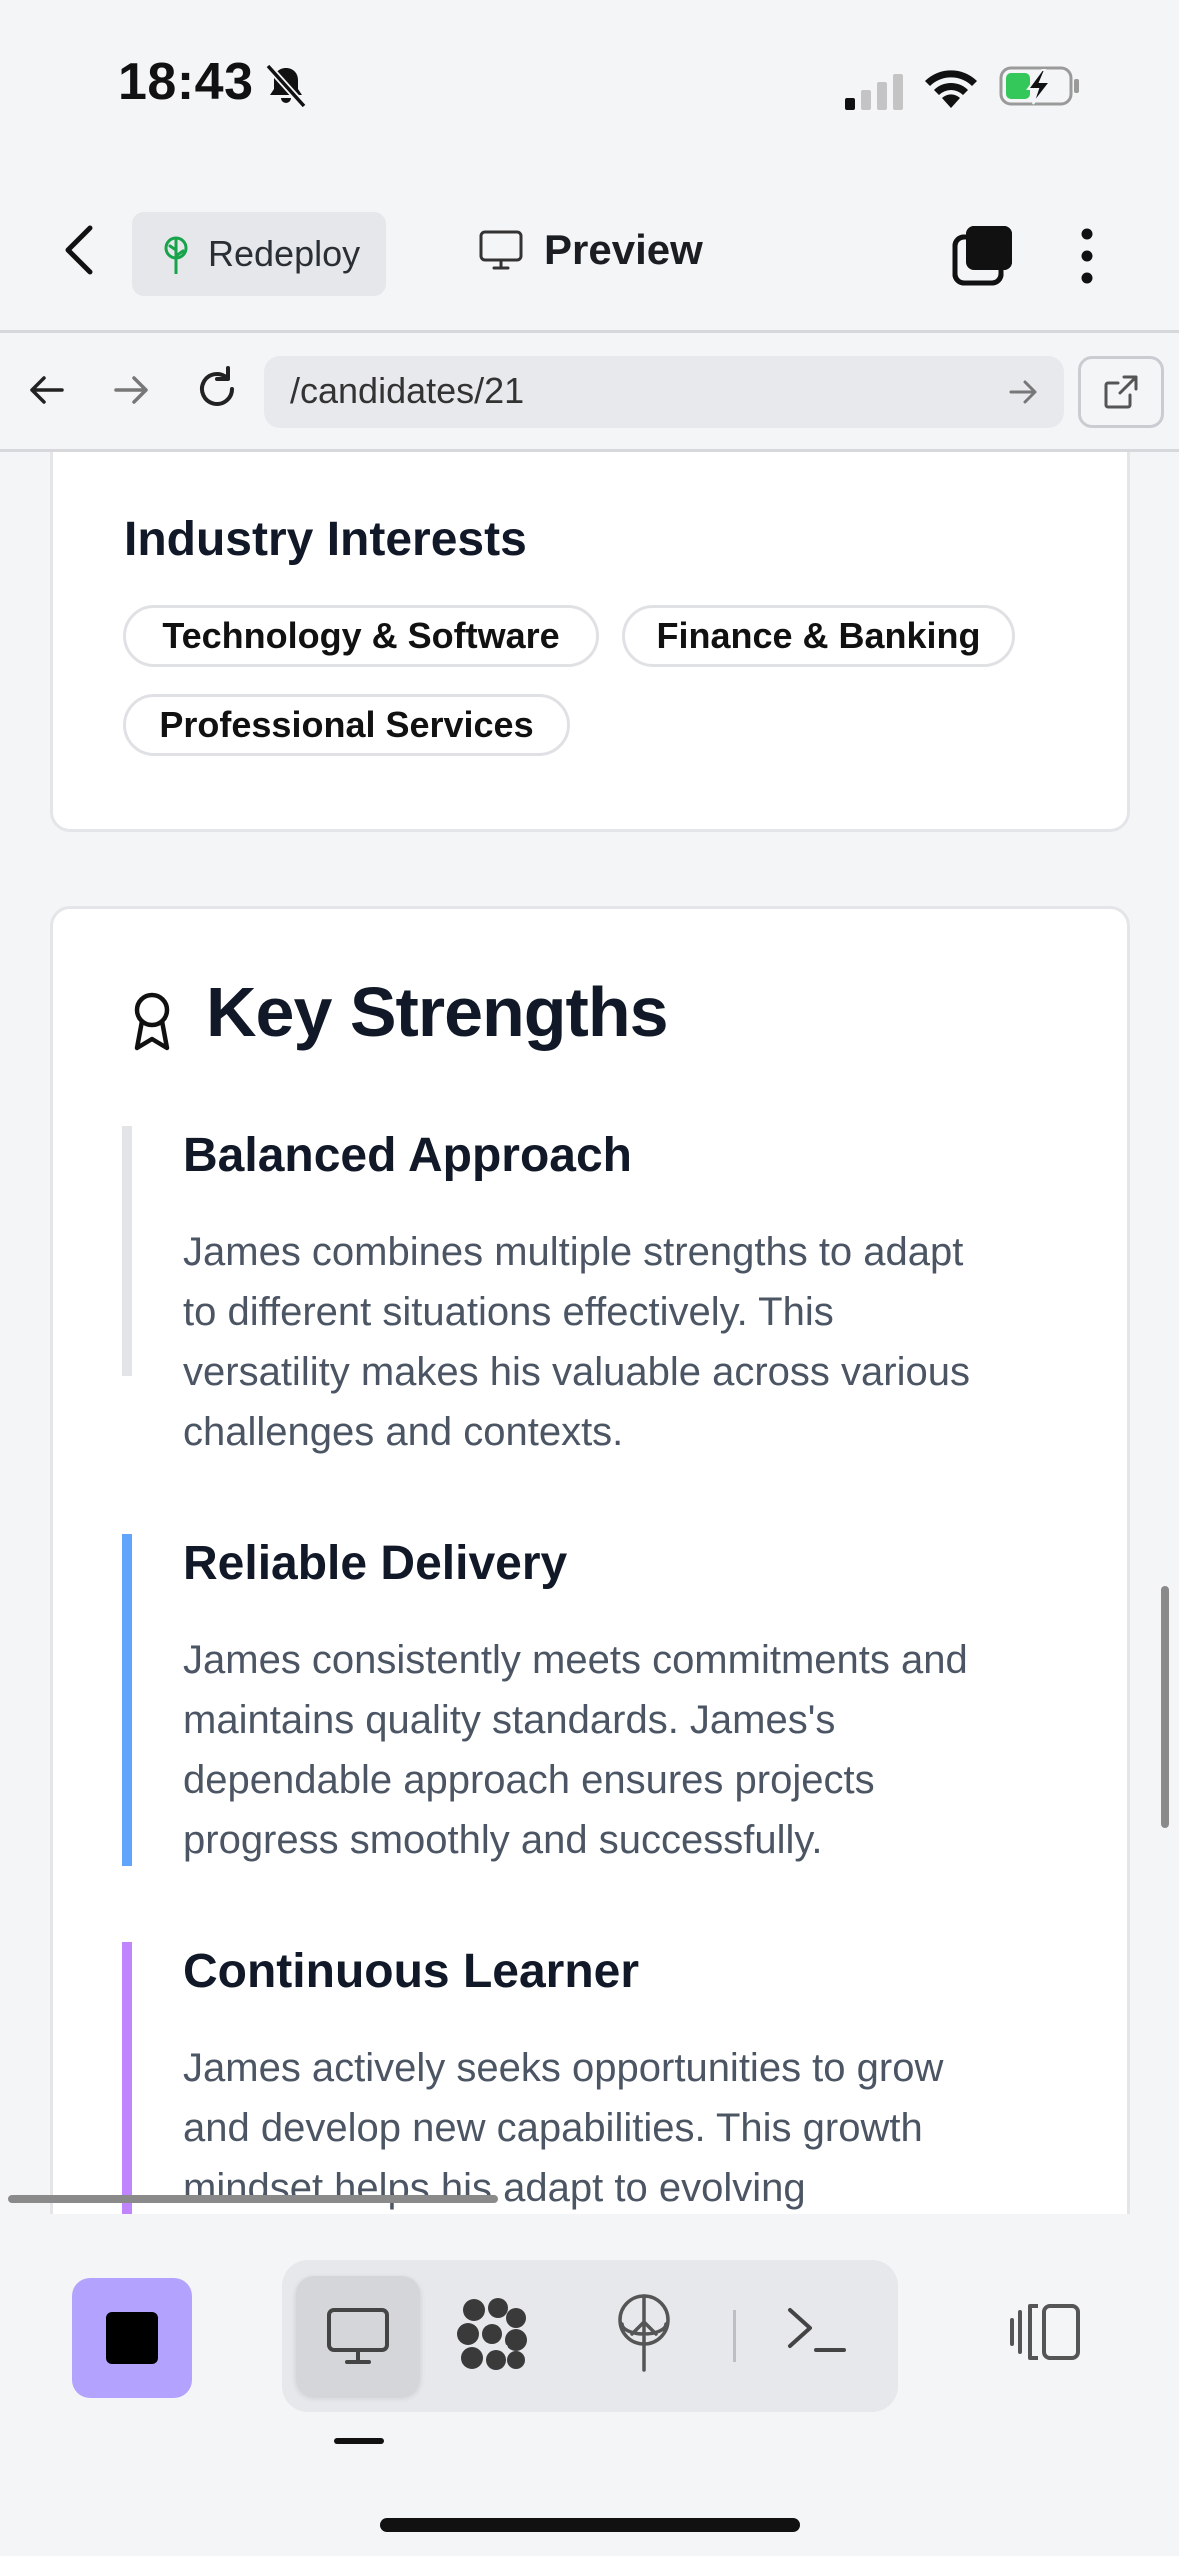  I want to click on stop-icon, so click(132, 2338).